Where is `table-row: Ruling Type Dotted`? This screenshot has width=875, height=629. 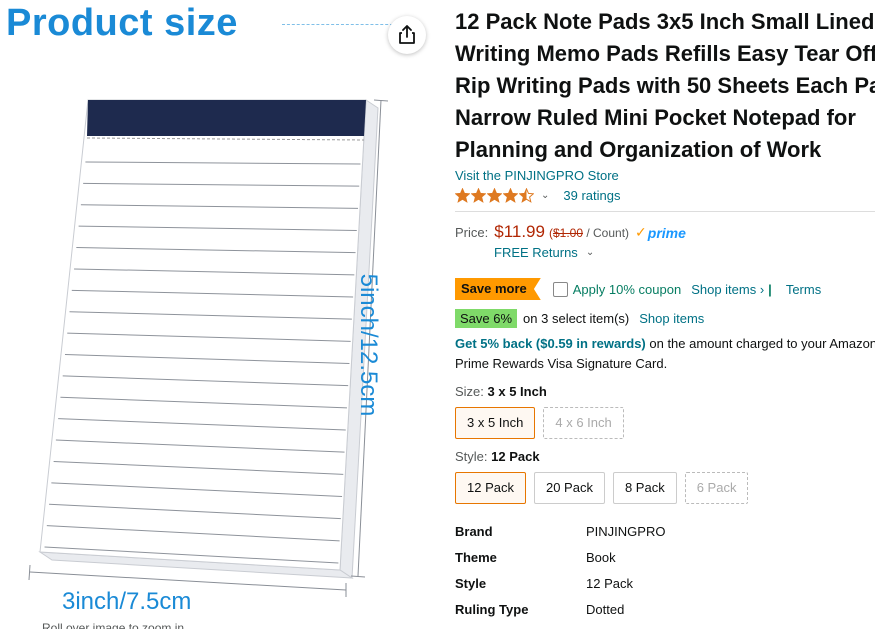 table-row: Ruling Type Dotted is located at coordinates (560, 609).